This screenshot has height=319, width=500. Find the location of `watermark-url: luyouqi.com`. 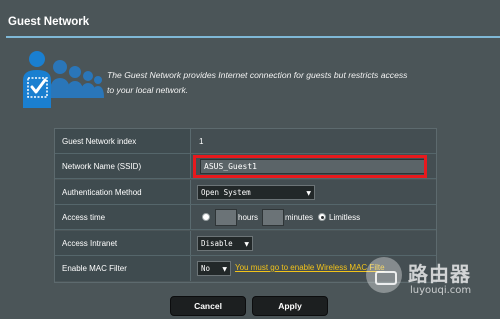

watermark-url: luyouqi.com is located at coordinates (441, 290).